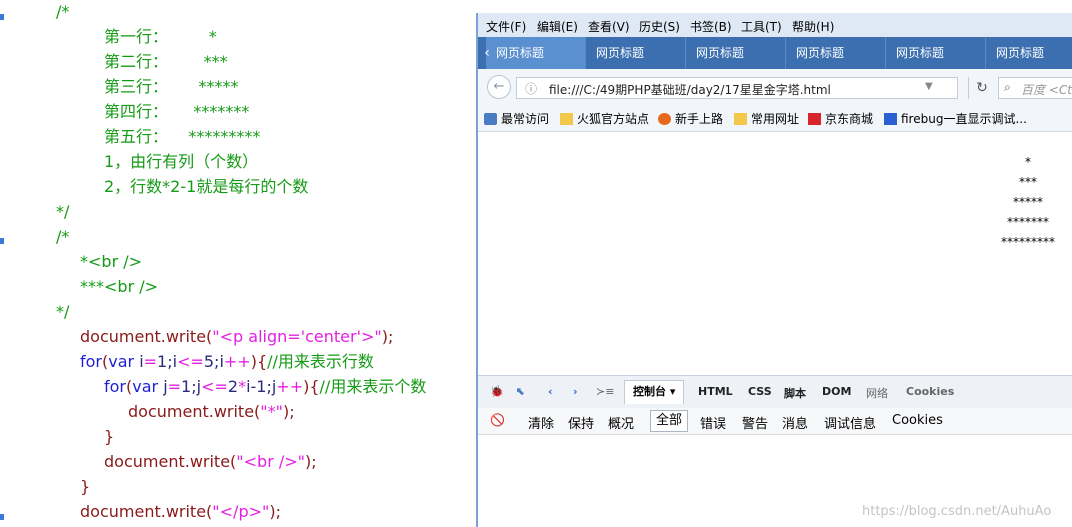  I want to click on code-line: 第五行： *********, so click(182, 137).